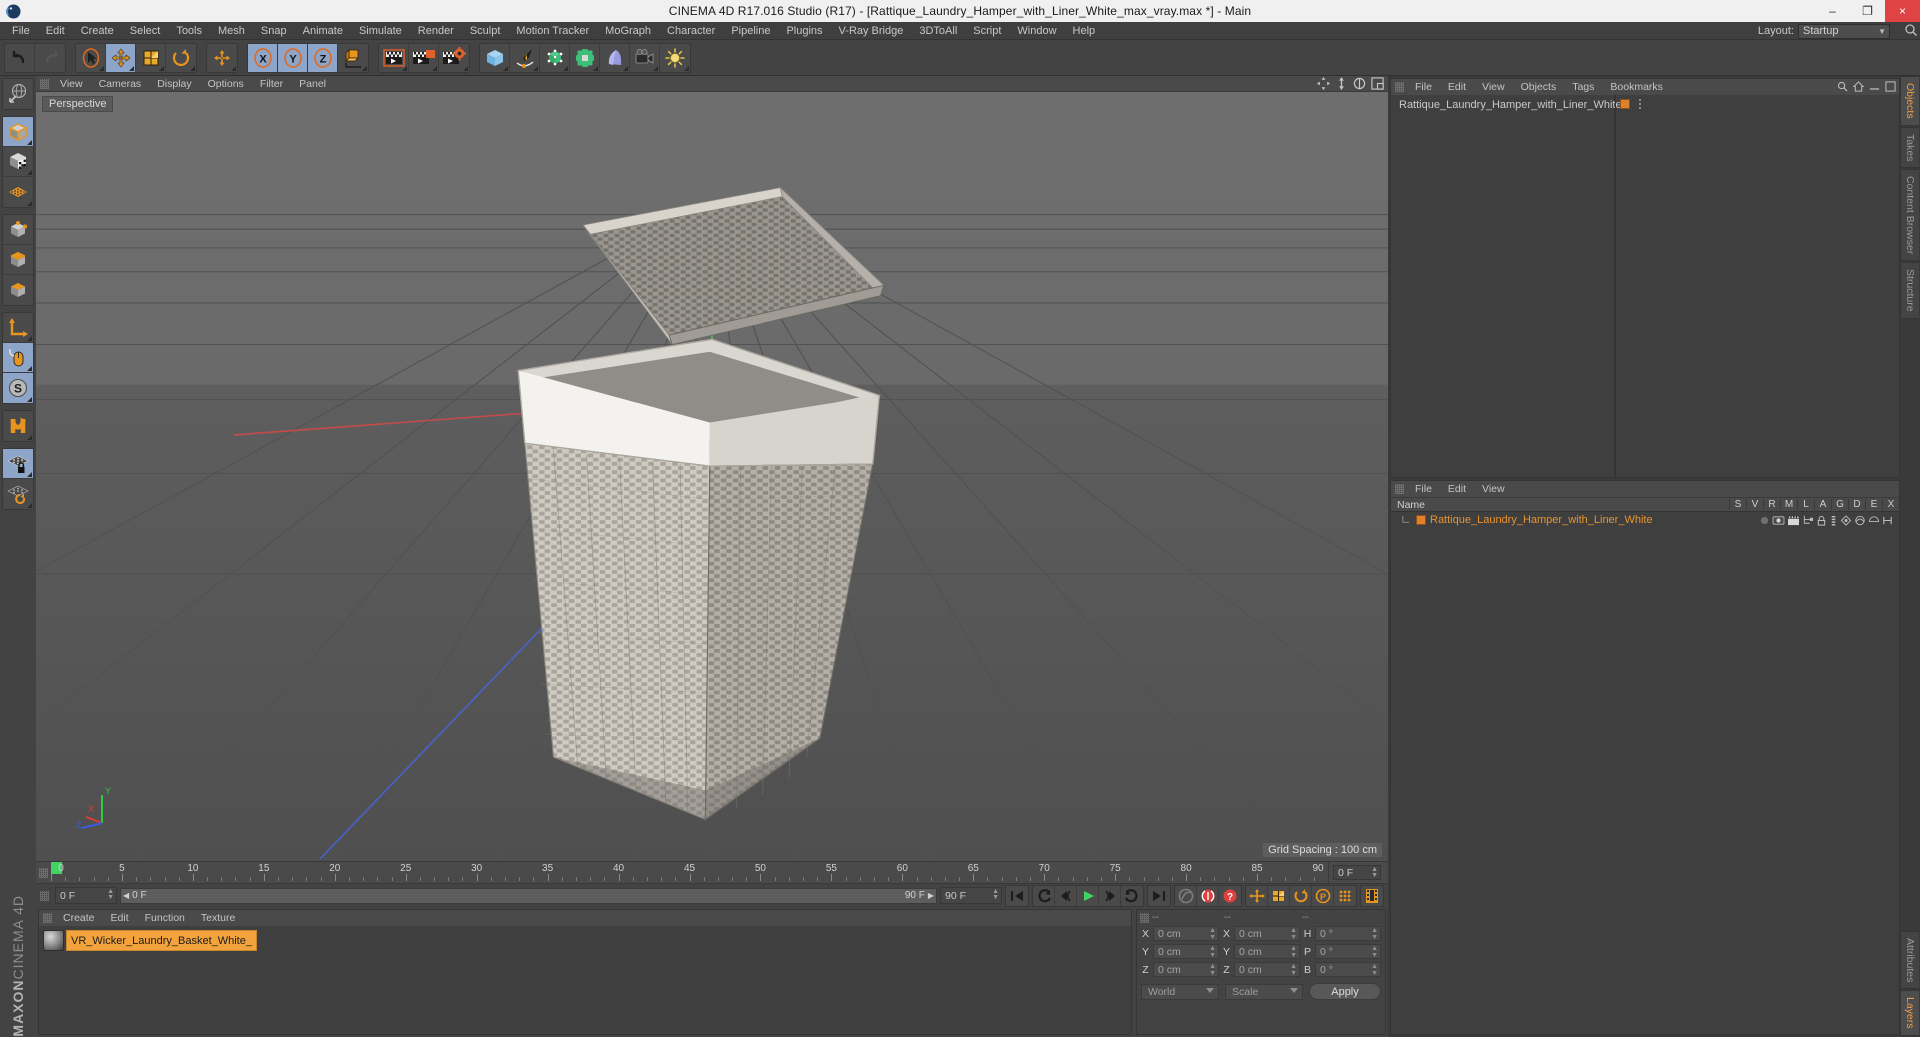  I want to click on material-grip-icon, so click(47, 918).